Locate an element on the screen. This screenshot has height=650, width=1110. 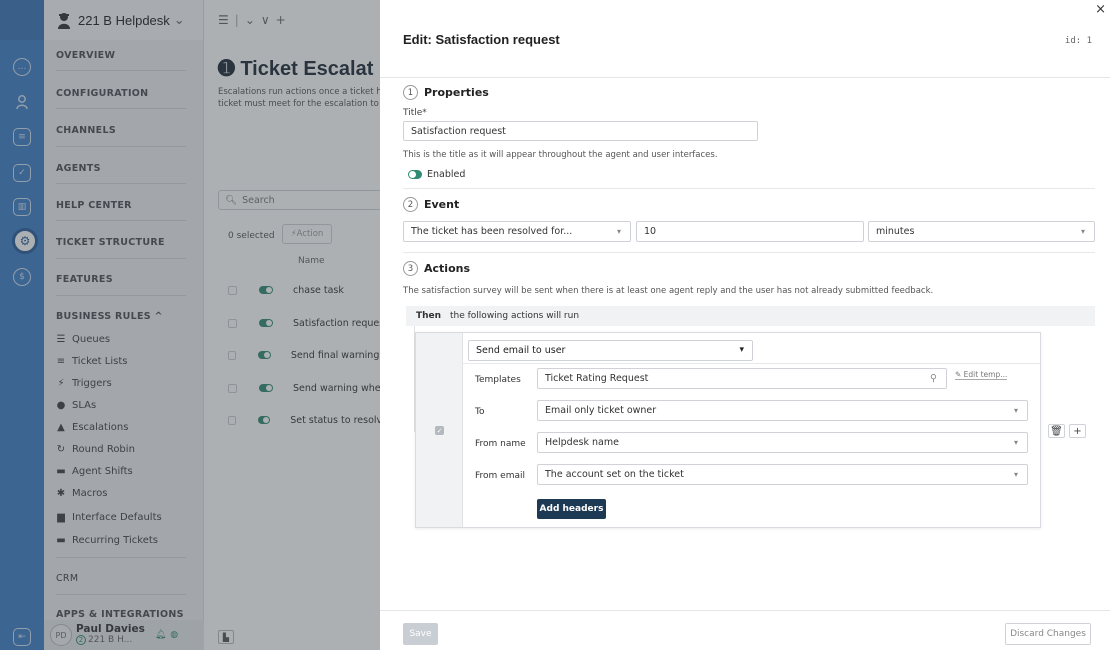
to-label: To is located at coordinates (480, 412).